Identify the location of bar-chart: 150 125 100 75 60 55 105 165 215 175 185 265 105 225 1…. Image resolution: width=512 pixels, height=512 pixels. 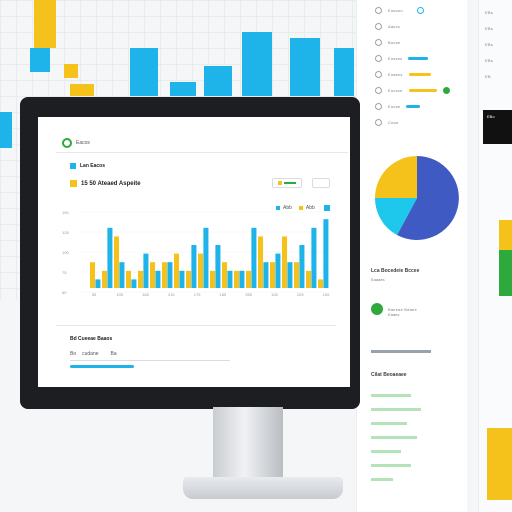
(196, 253).